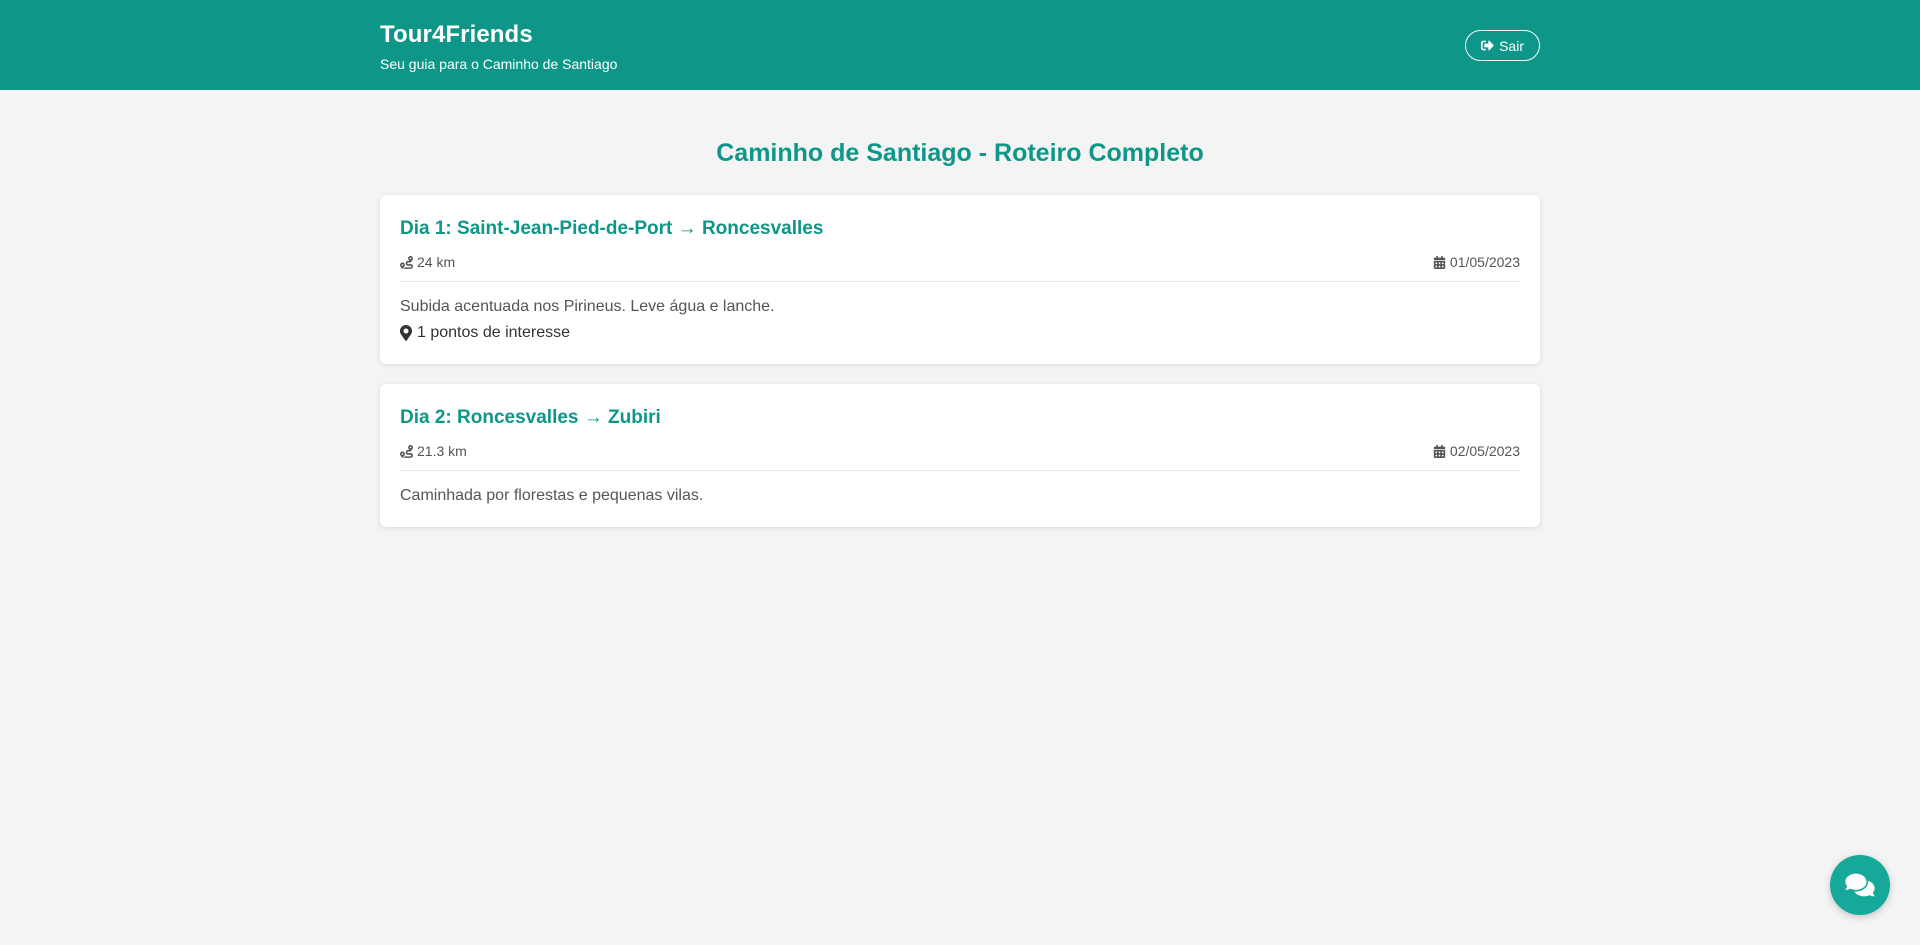  I want to click on logout-button: Sair, so click(1502, 45).